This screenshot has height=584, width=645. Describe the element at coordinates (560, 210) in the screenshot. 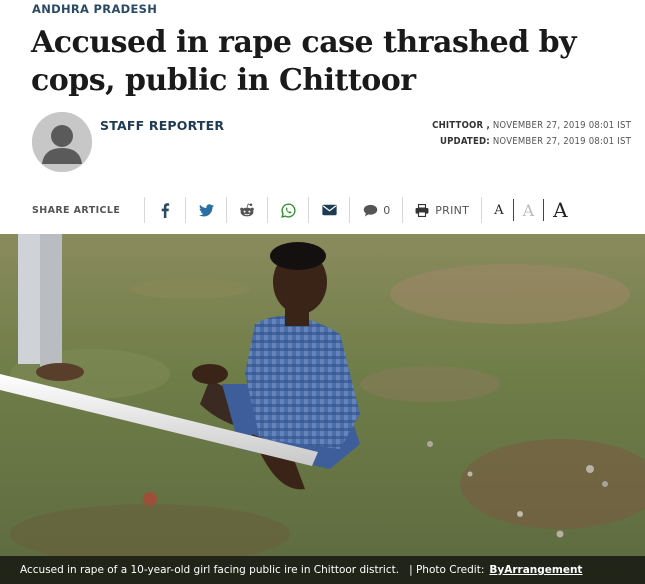

I see `font-size-large-button: A` at that location.